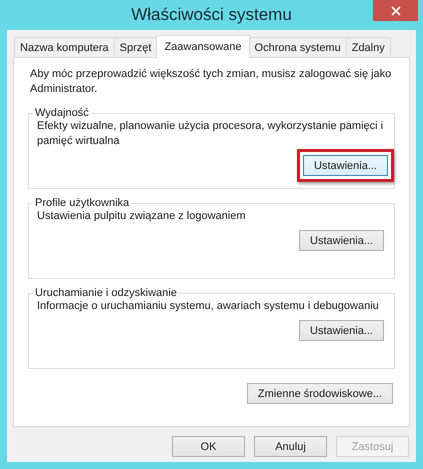 This screenshot has width=423, height=469. I want to click on group-description: Informacje o uruchamianiu systemu, awariach systemu i debugowaniu, so click(208, 306).